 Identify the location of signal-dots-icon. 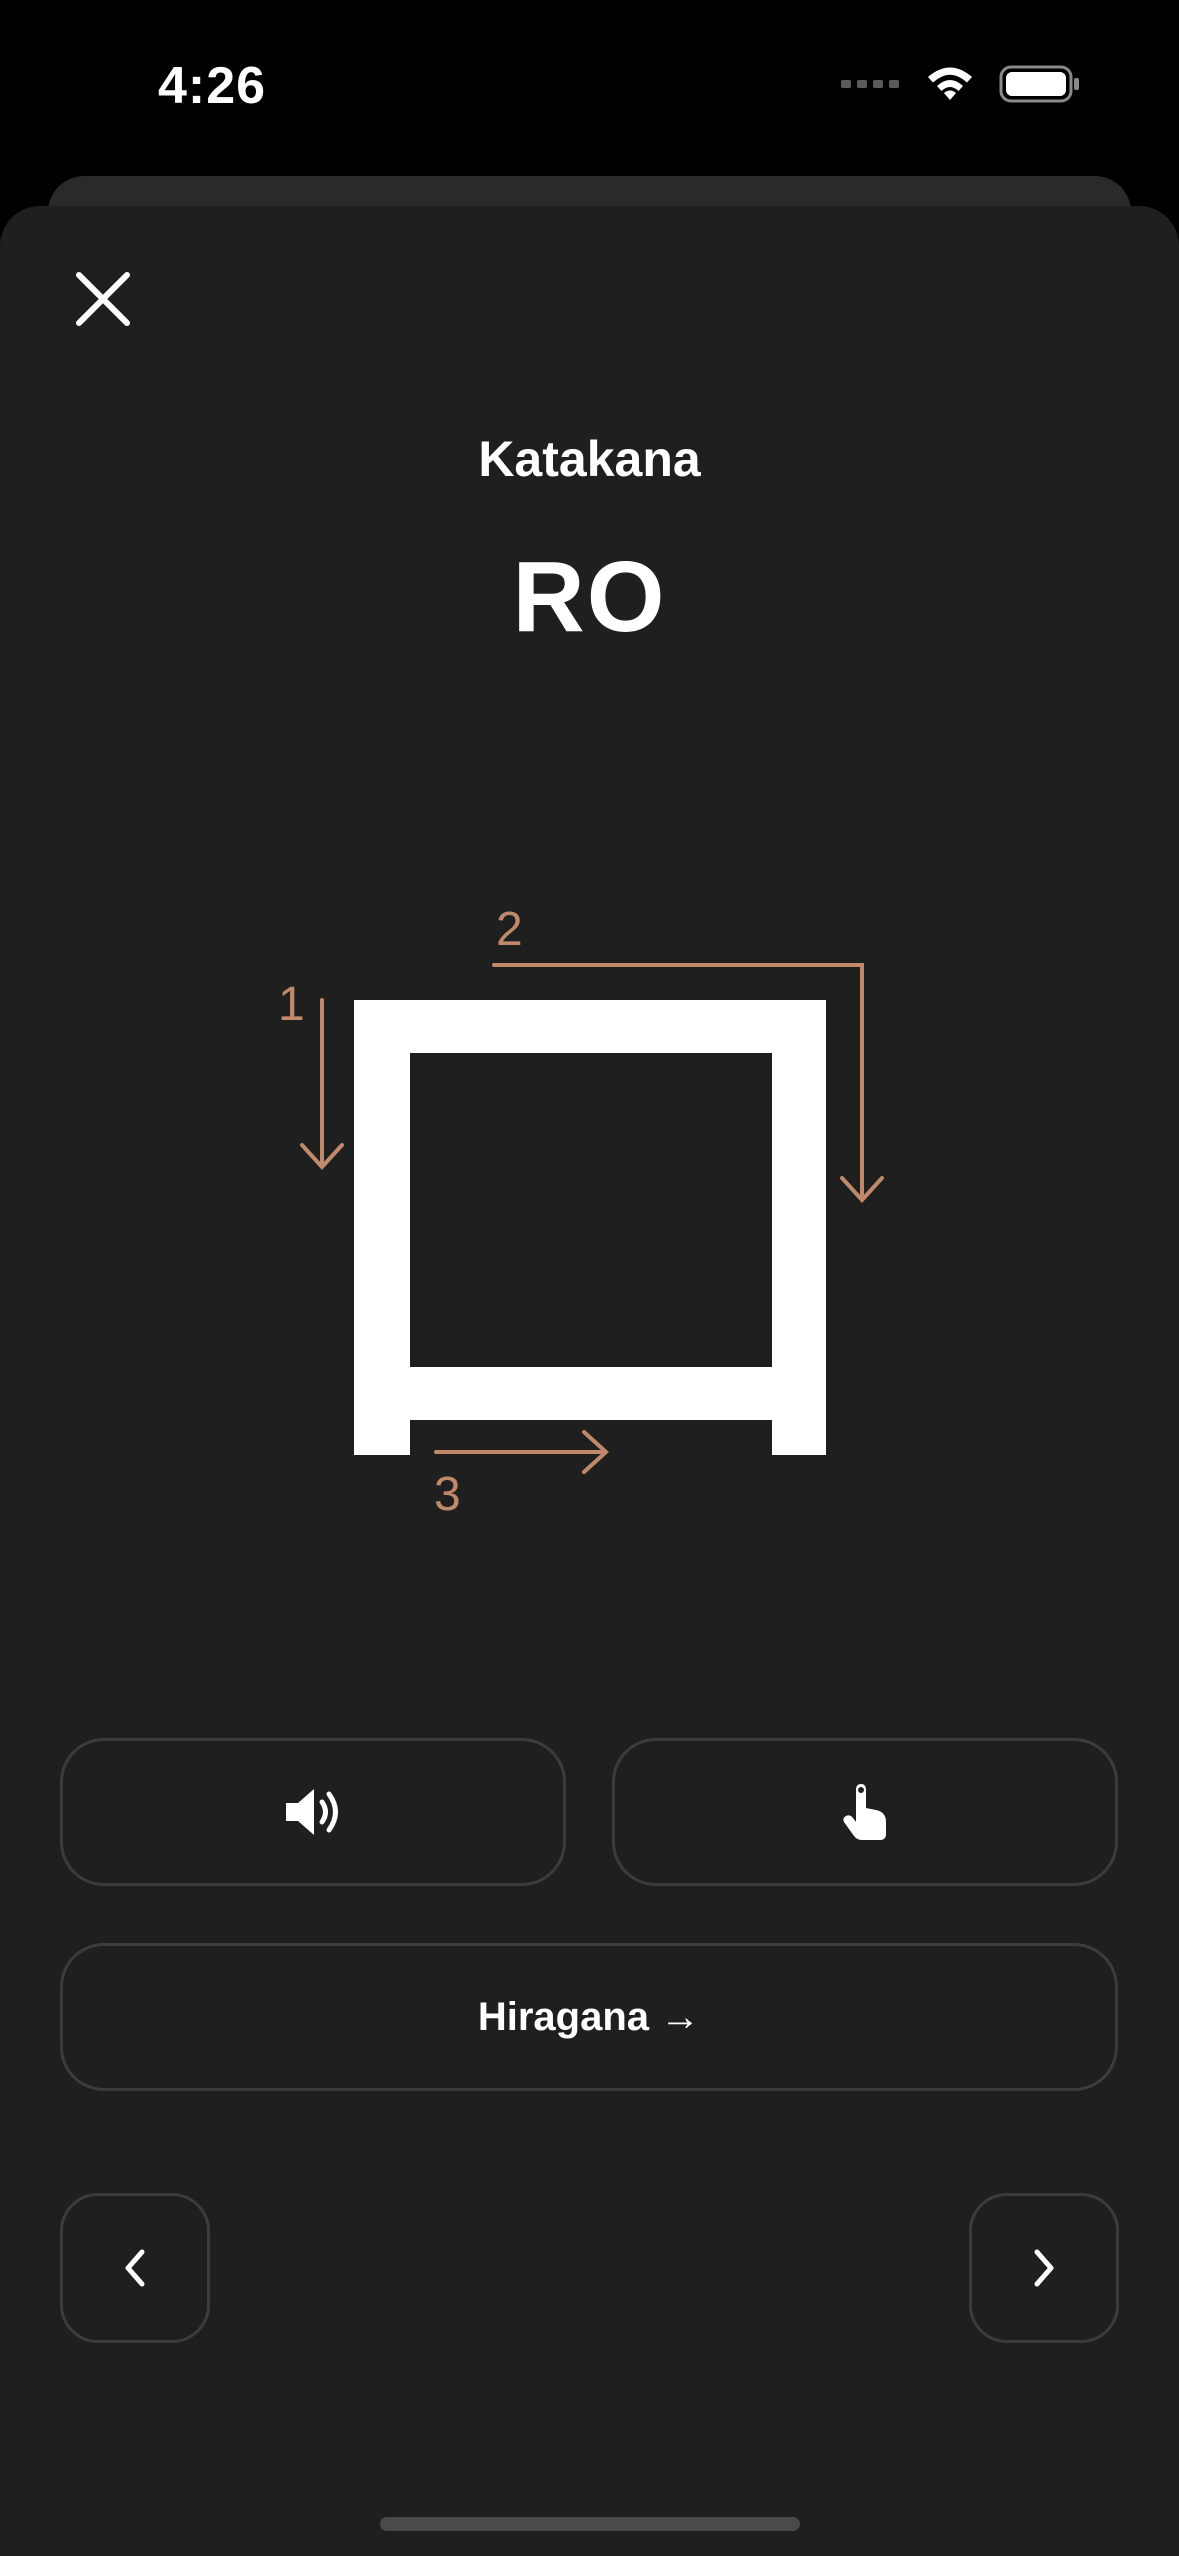
(870, 84).